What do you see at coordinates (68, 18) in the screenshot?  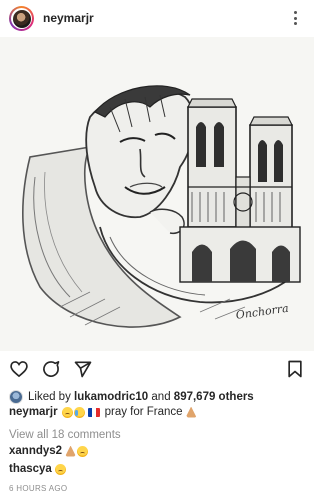 I see `post-username: neymarjr` at bounding box center [68, 18].